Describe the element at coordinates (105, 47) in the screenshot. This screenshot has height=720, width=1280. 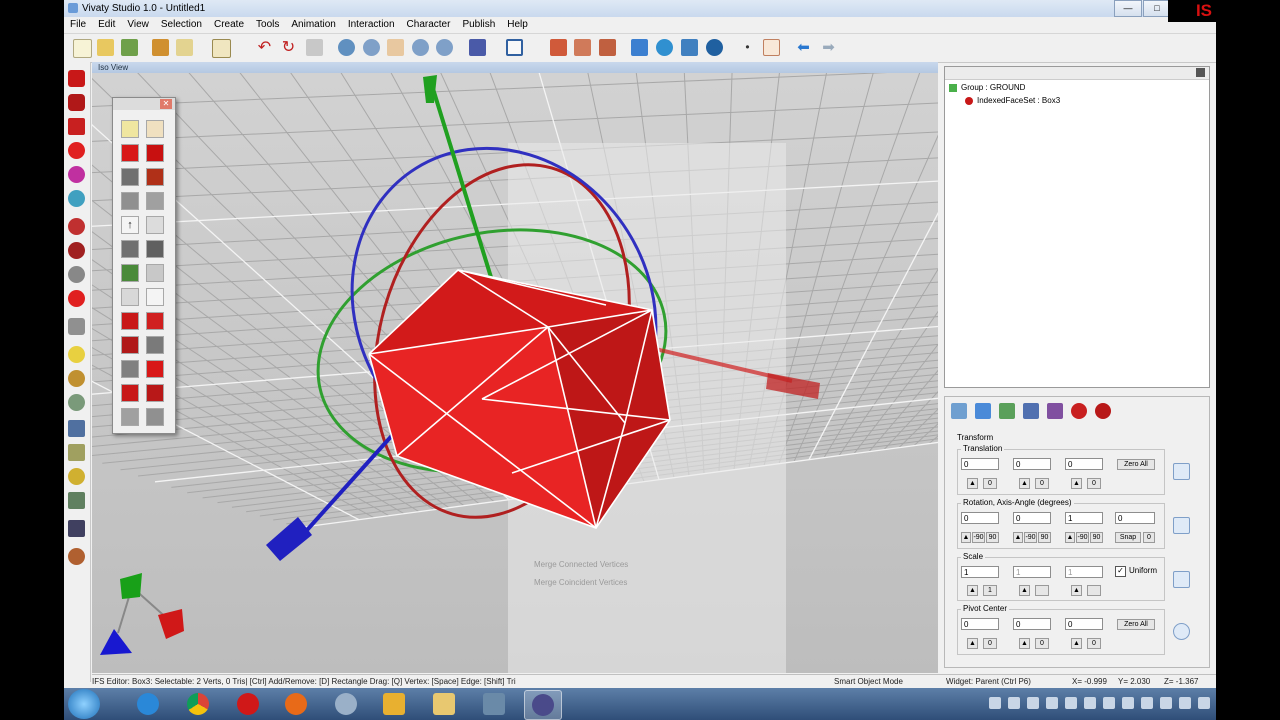
I see `open-folder-icon` at that location.